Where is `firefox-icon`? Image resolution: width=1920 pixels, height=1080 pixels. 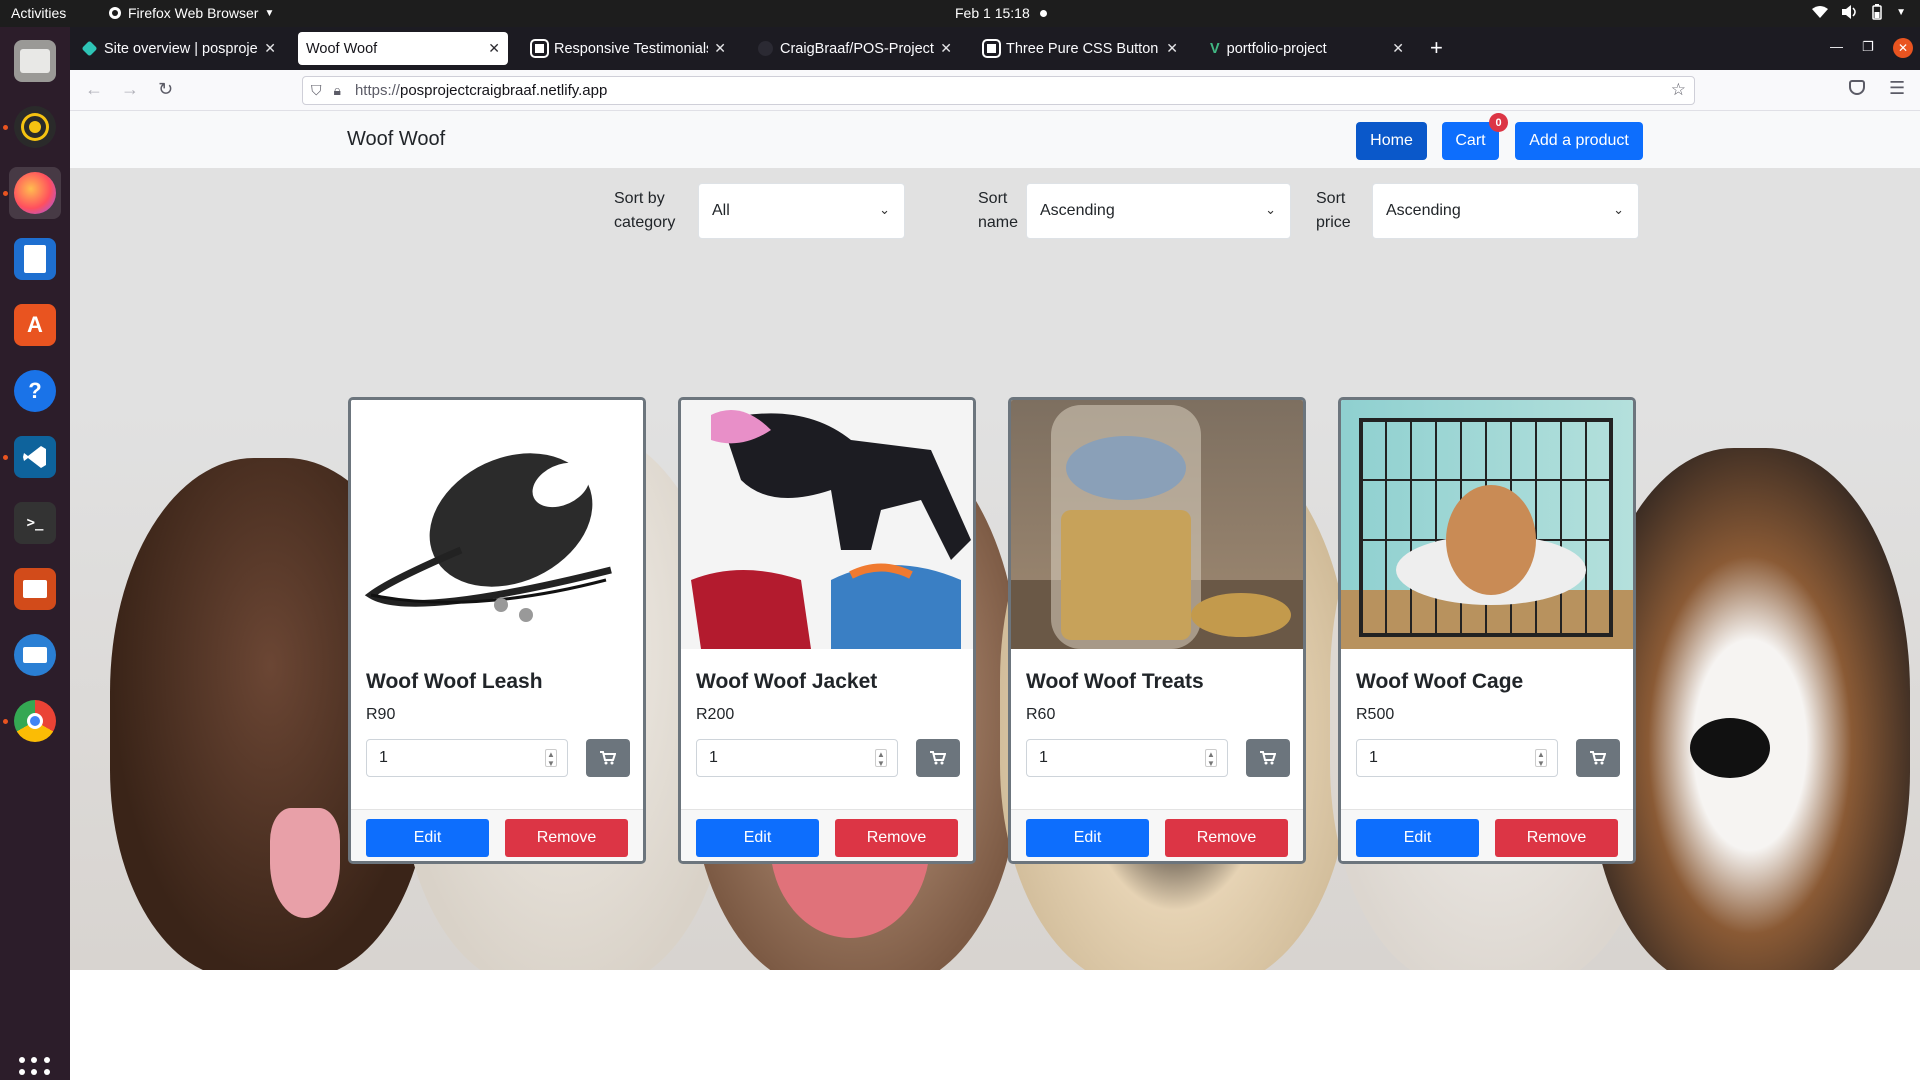
firefox-icon is located at coordinates (35, 193).